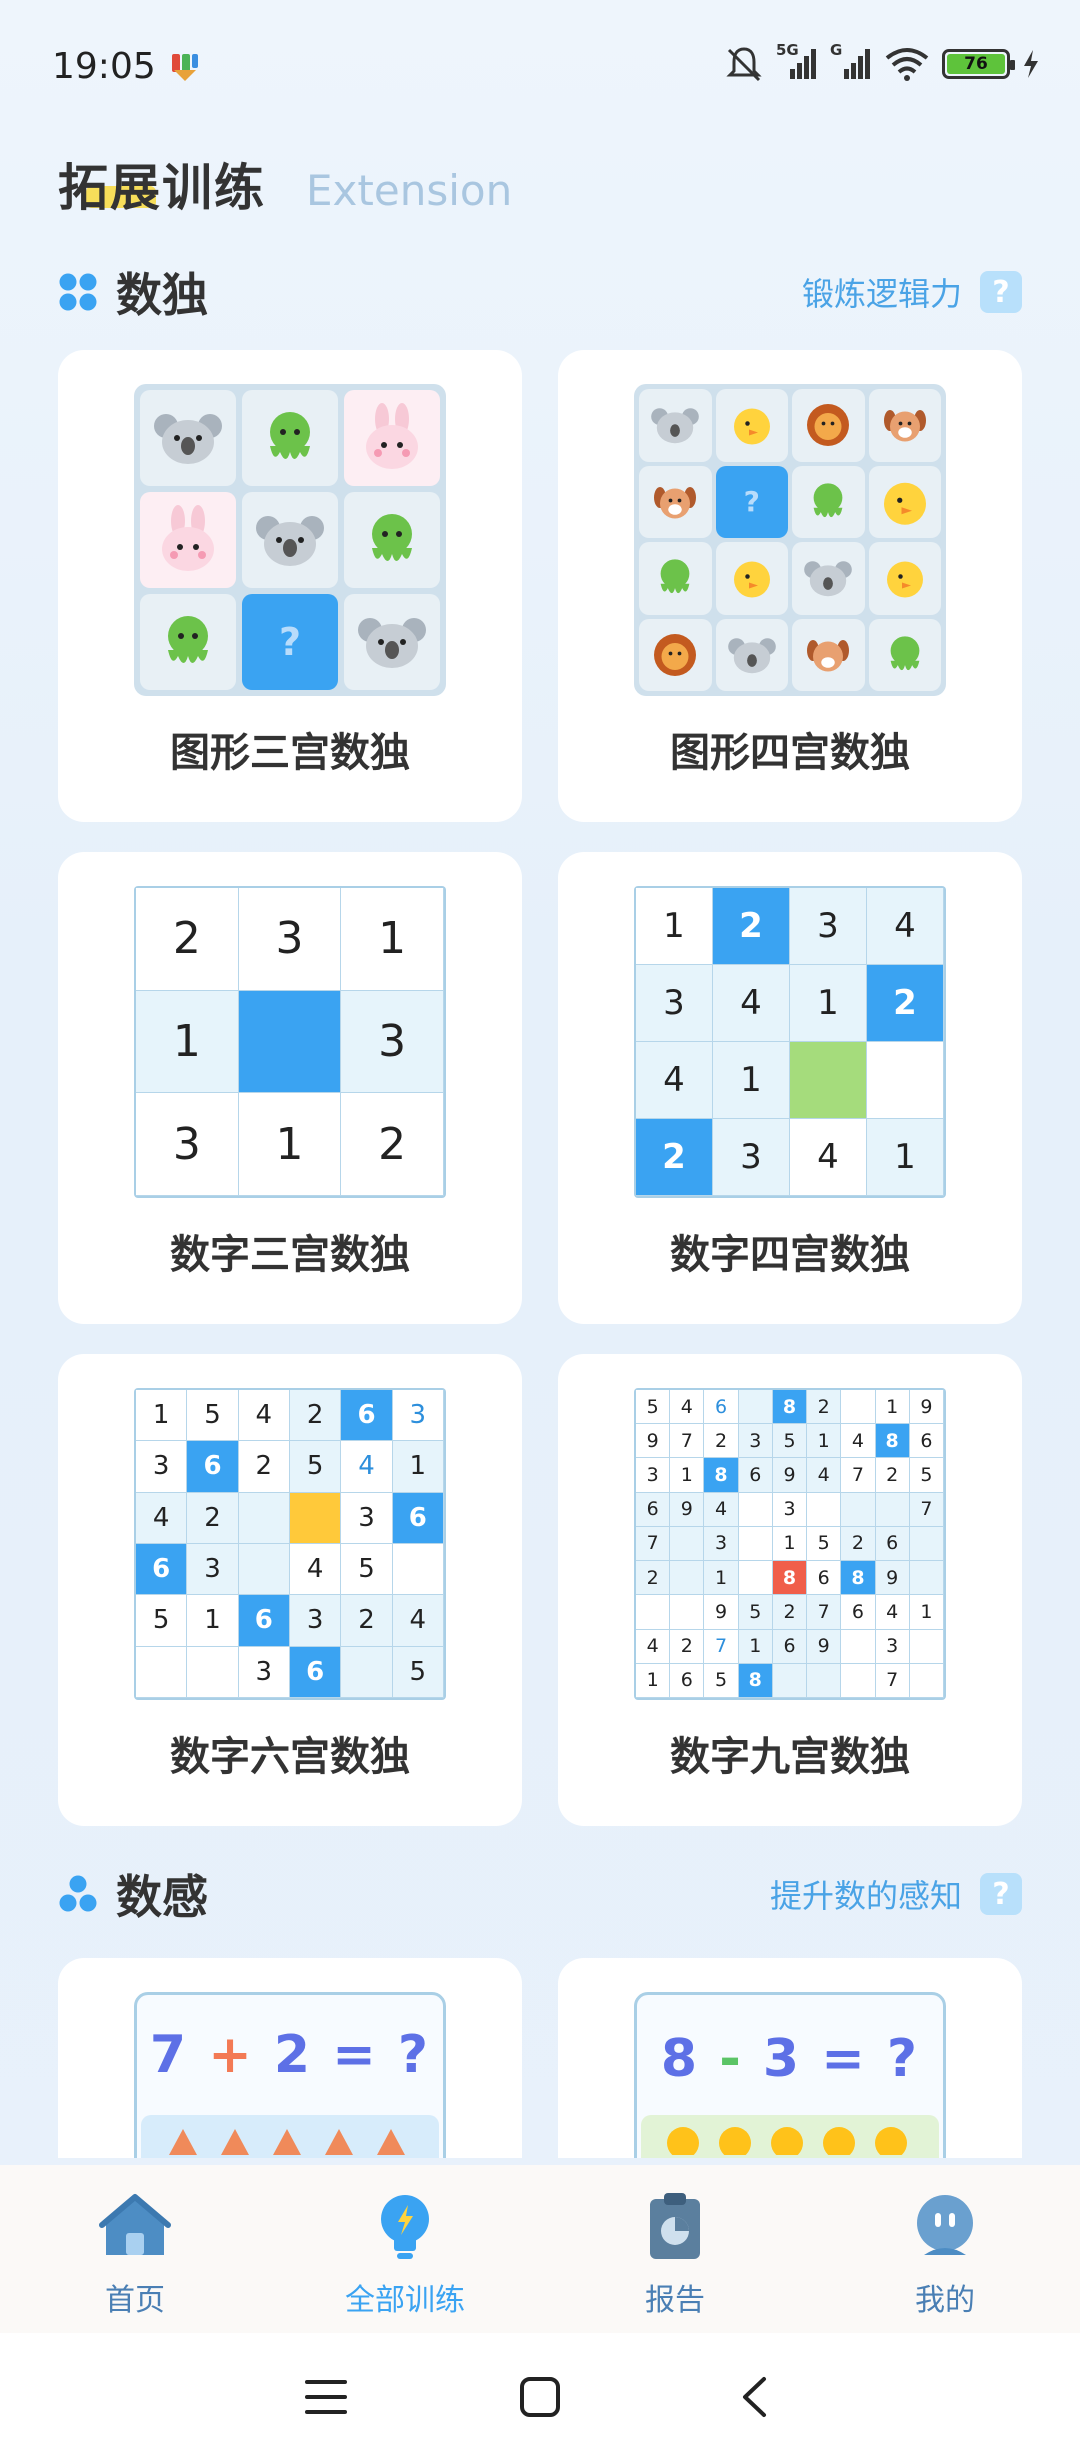  Describe the element at coordinates (326, 2397) in the screenshot. I see `menu-button` at that location.